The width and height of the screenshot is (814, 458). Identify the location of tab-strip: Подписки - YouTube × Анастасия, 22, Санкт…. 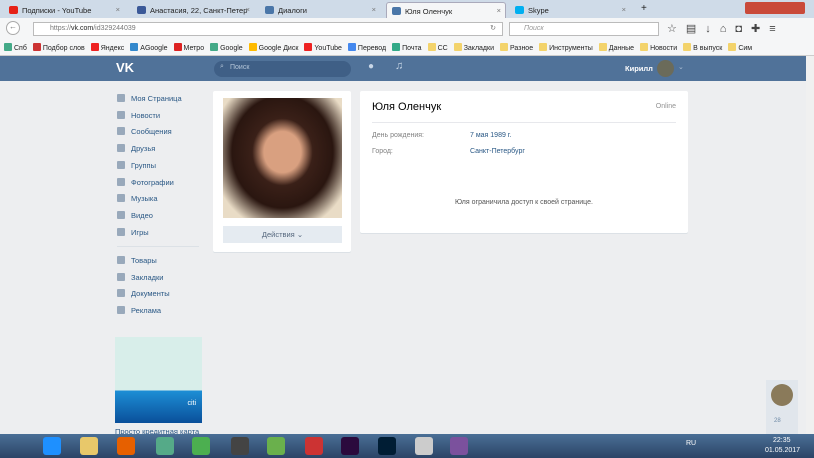
(407, 9).